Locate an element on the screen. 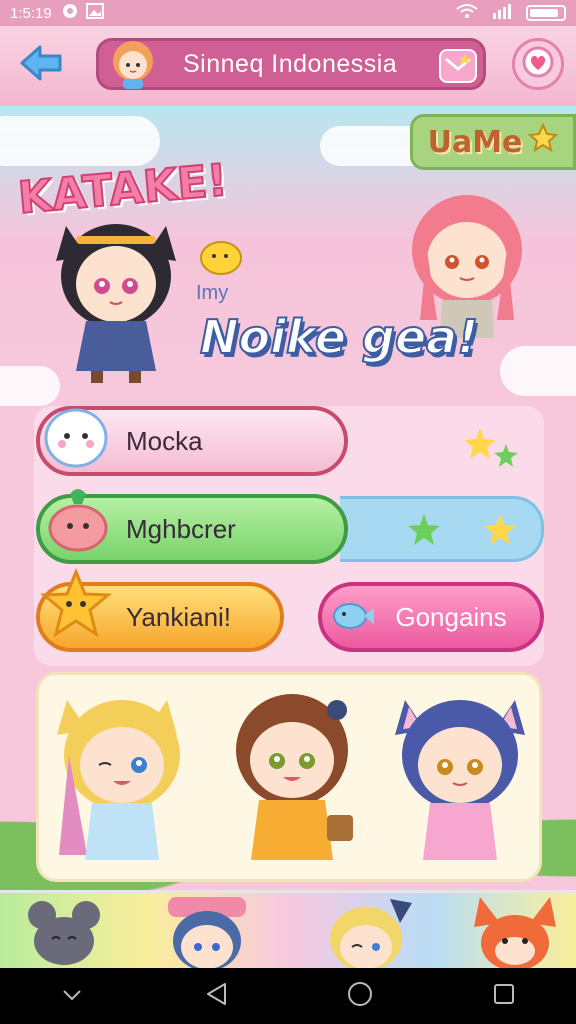 Image resolution: width=576 pixels, height=1024 pixels. page-title: Sinneq Indonessia is located at coordinates (290, 63).